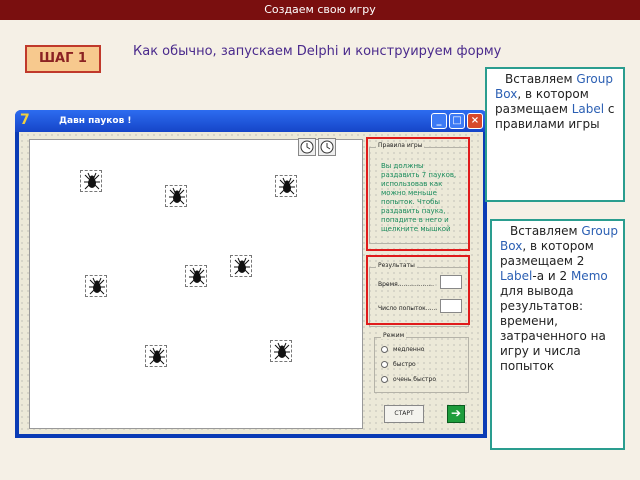  What do you see at coordinates (418, 194) in the screenshot?
I see `rules-highlight-frame` at bounding box center [418, 194].